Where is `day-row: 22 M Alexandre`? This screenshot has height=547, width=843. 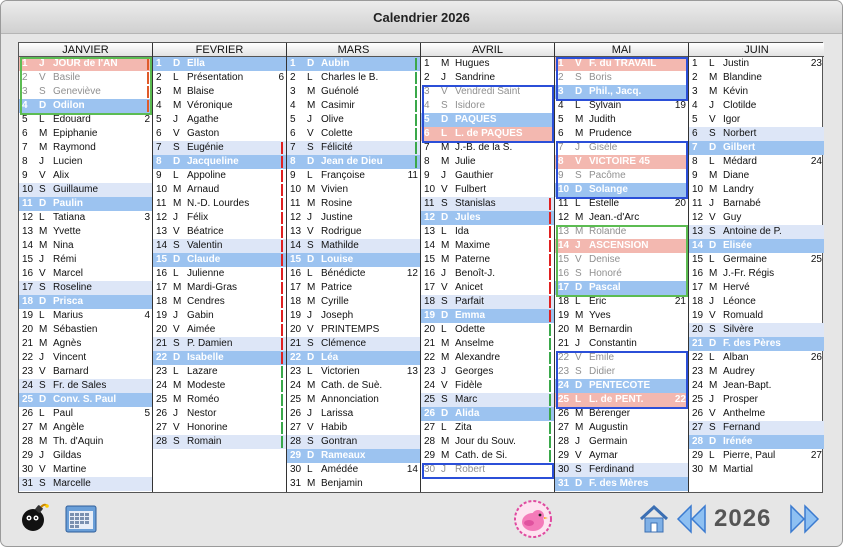
day-row: 22 M Alexandre is located at coordinates (487, 358).